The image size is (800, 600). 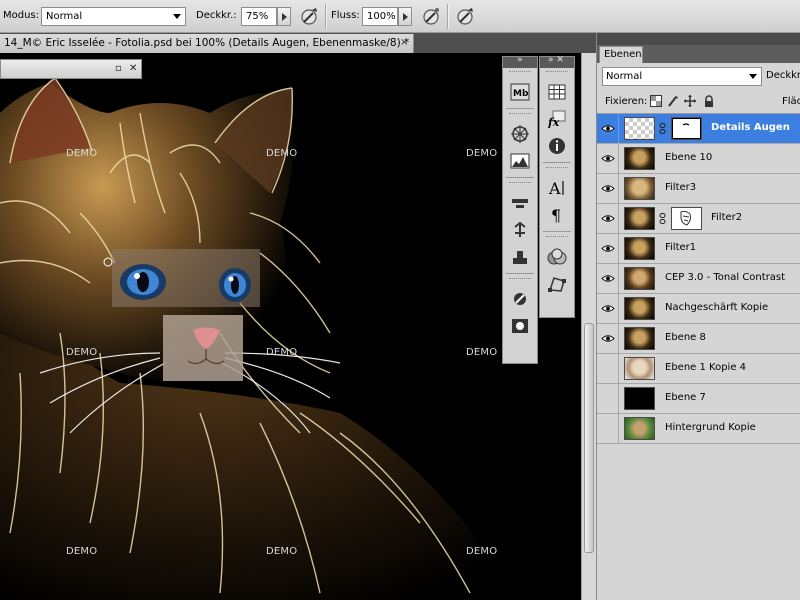 What do you see at coordinates (380, 16) in the screenshot?
I see `flow-input: 100%` at bounding box center [380, 16].